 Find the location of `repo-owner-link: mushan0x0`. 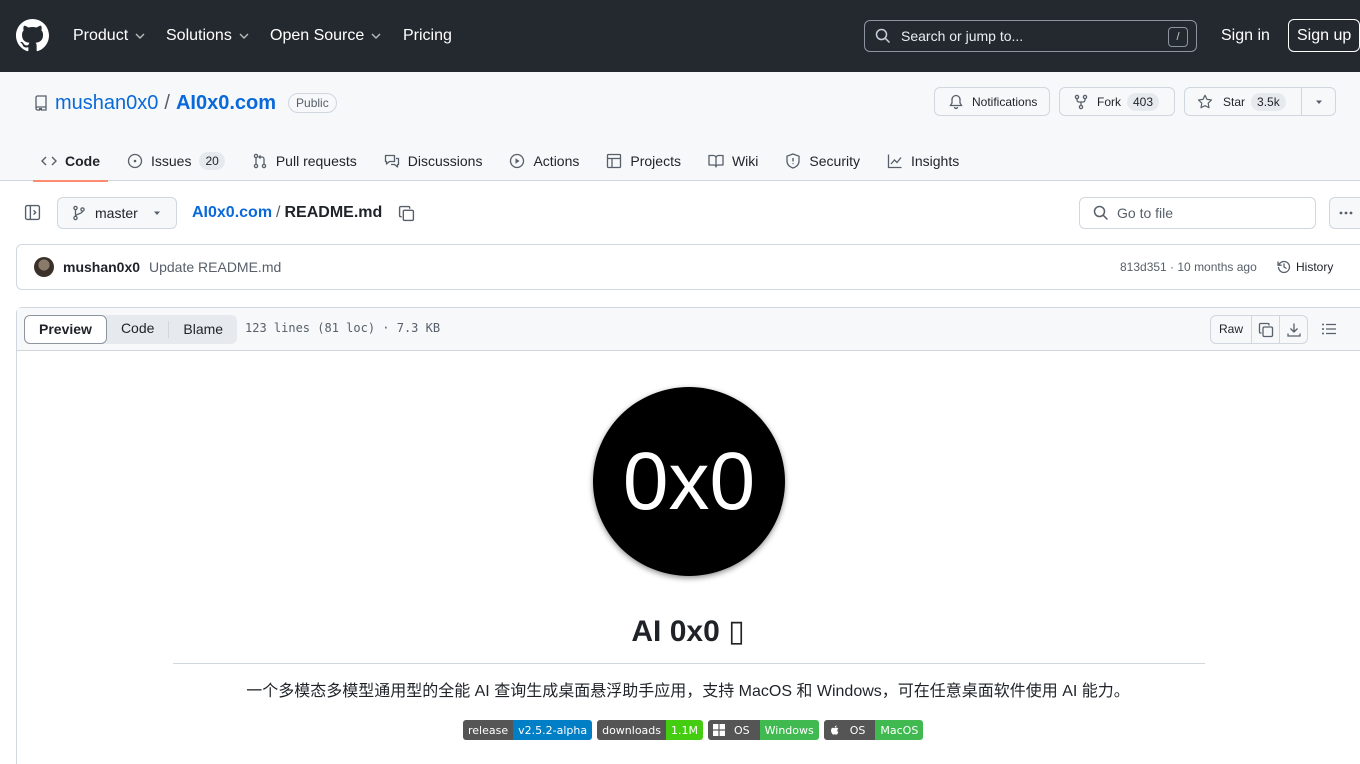

repo-owner-link: mushan0x0 is located at coordinates (106, 103).